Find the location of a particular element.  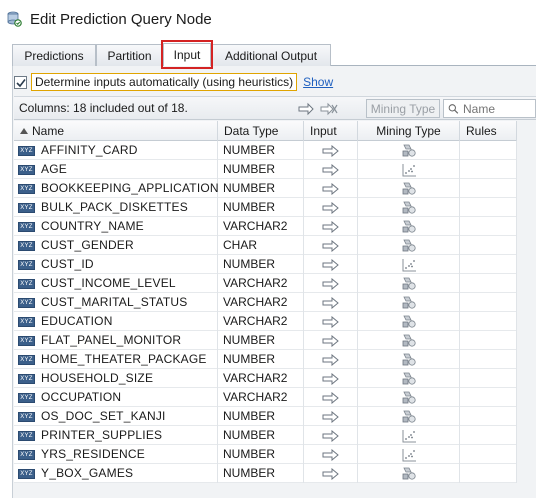

table-row: XYZ OCCUPATION VARCHAR2 is located at coordinates (265, 397).